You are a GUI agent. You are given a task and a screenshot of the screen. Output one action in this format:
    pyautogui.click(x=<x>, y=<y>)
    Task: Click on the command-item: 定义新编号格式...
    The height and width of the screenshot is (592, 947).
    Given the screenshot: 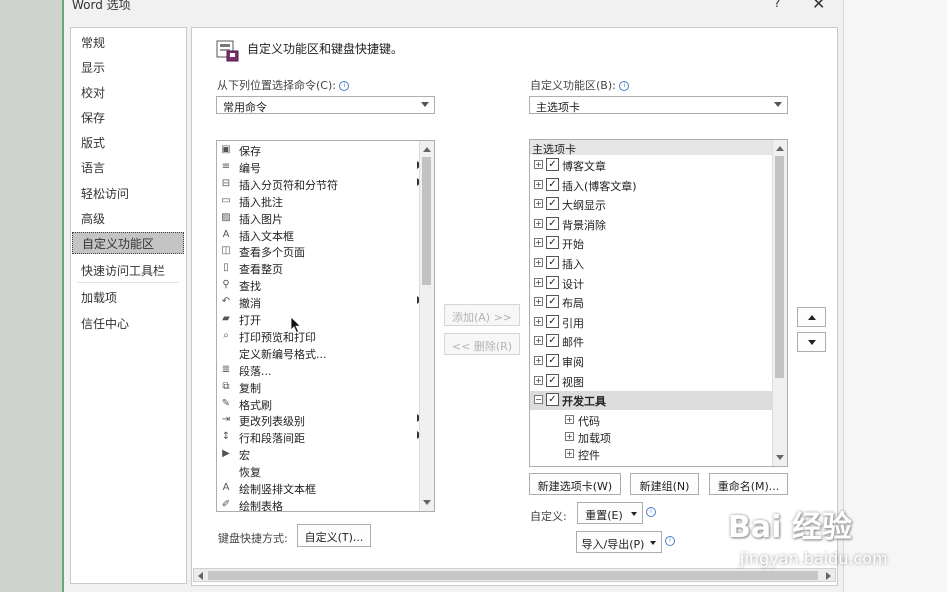 What is the action you would take?
    pyautogui.click(x=319, y=353)
    